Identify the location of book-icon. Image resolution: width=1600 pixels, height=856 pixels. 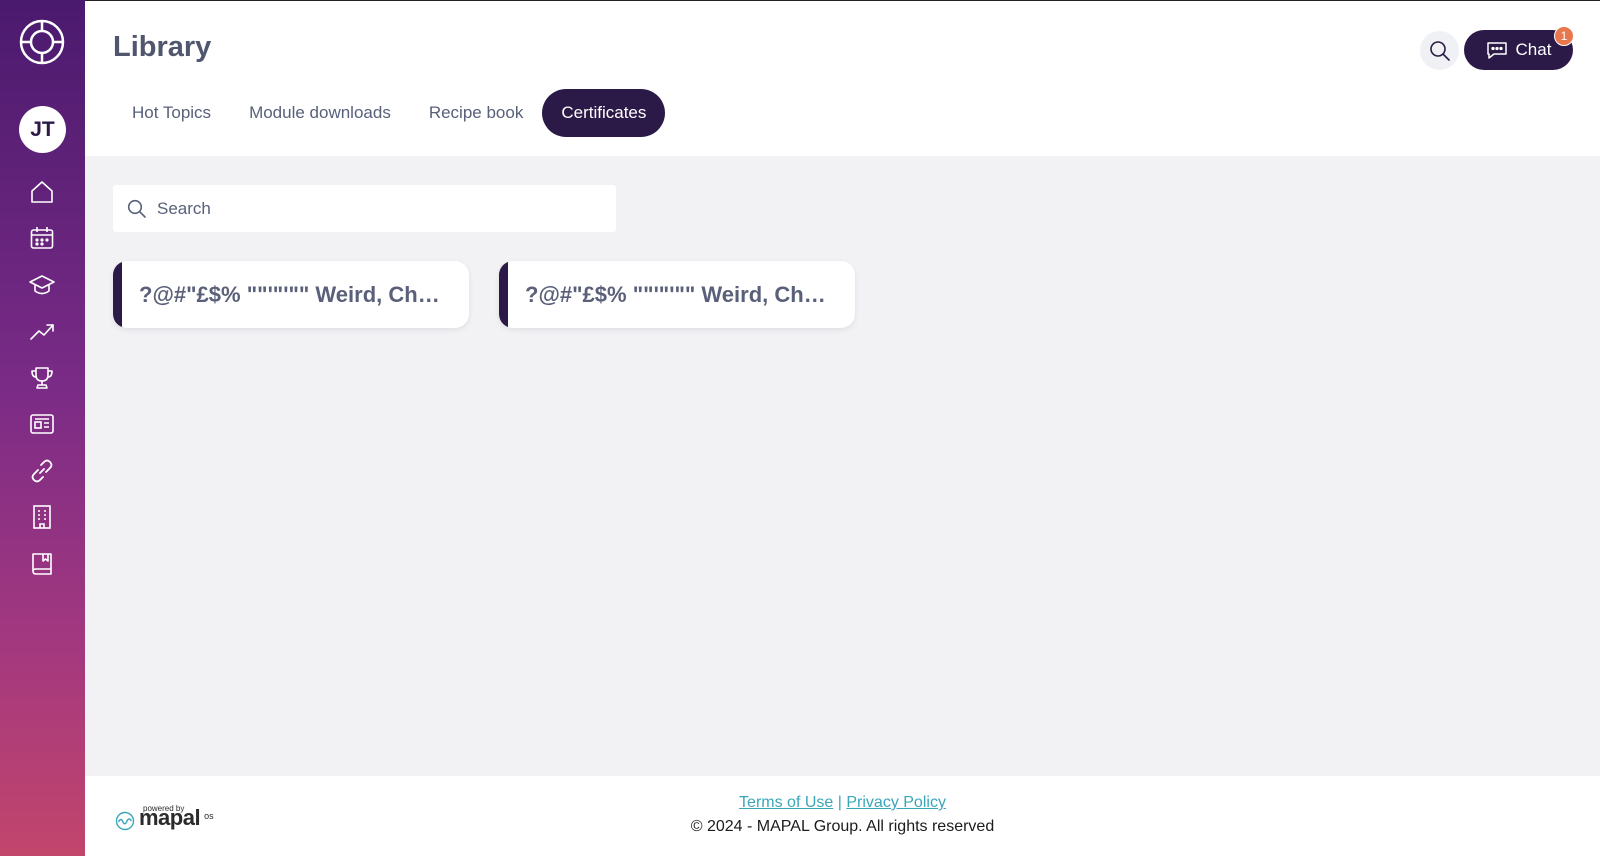
(42, 564).